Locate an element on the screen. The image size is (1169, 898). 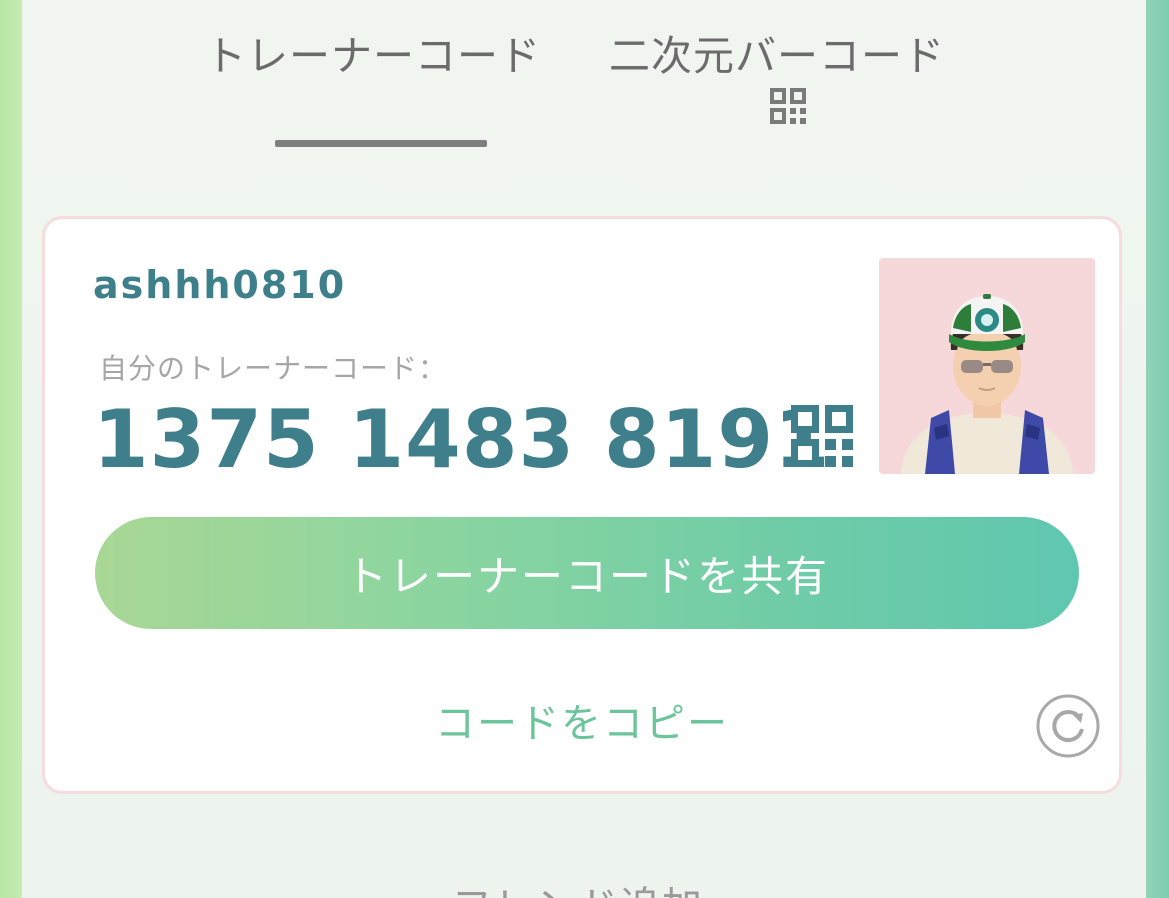
trainer-avatar is located at coordinates (987, 366).